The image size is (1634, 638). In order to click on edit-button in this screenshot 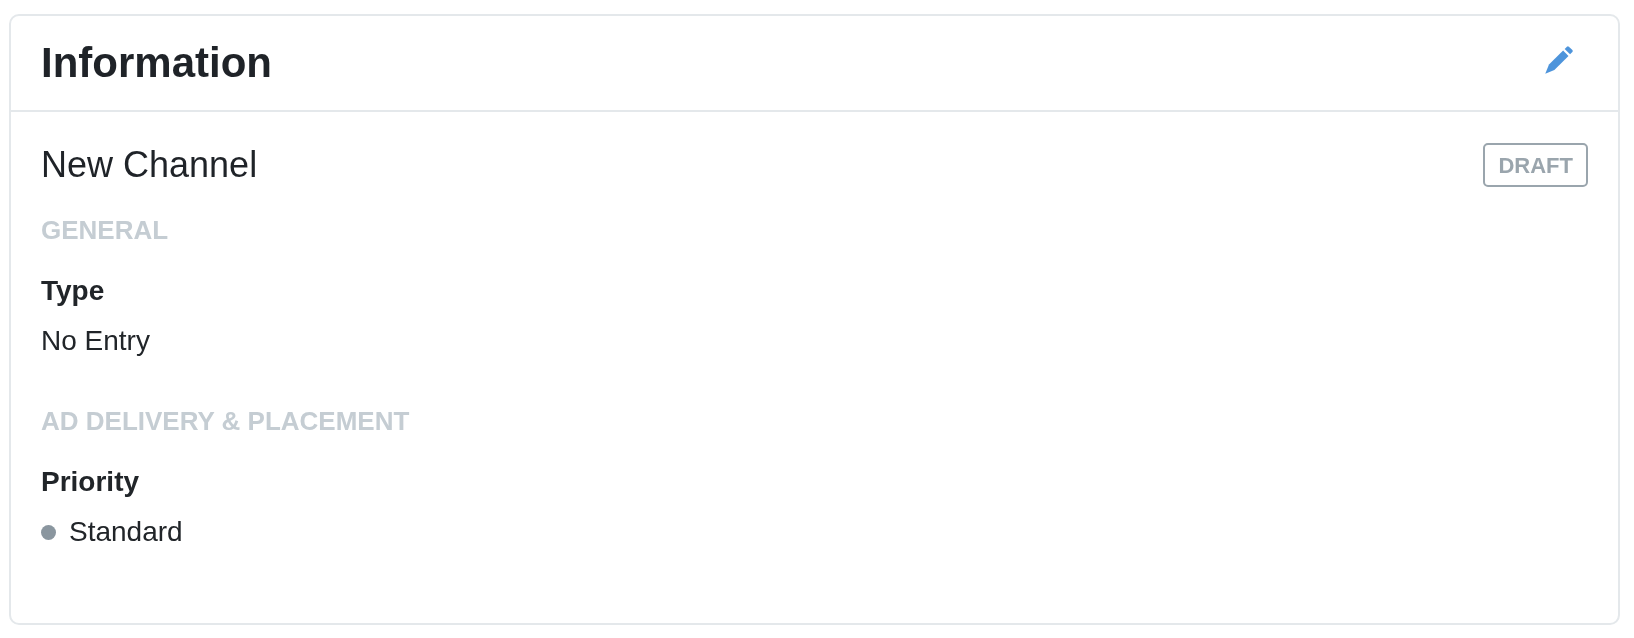, I will do `click(1559, 60)`.